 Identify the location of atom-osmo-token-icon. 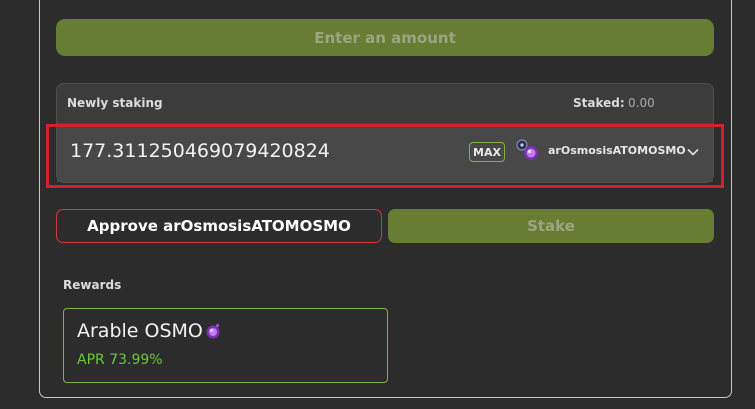
(529, 151).